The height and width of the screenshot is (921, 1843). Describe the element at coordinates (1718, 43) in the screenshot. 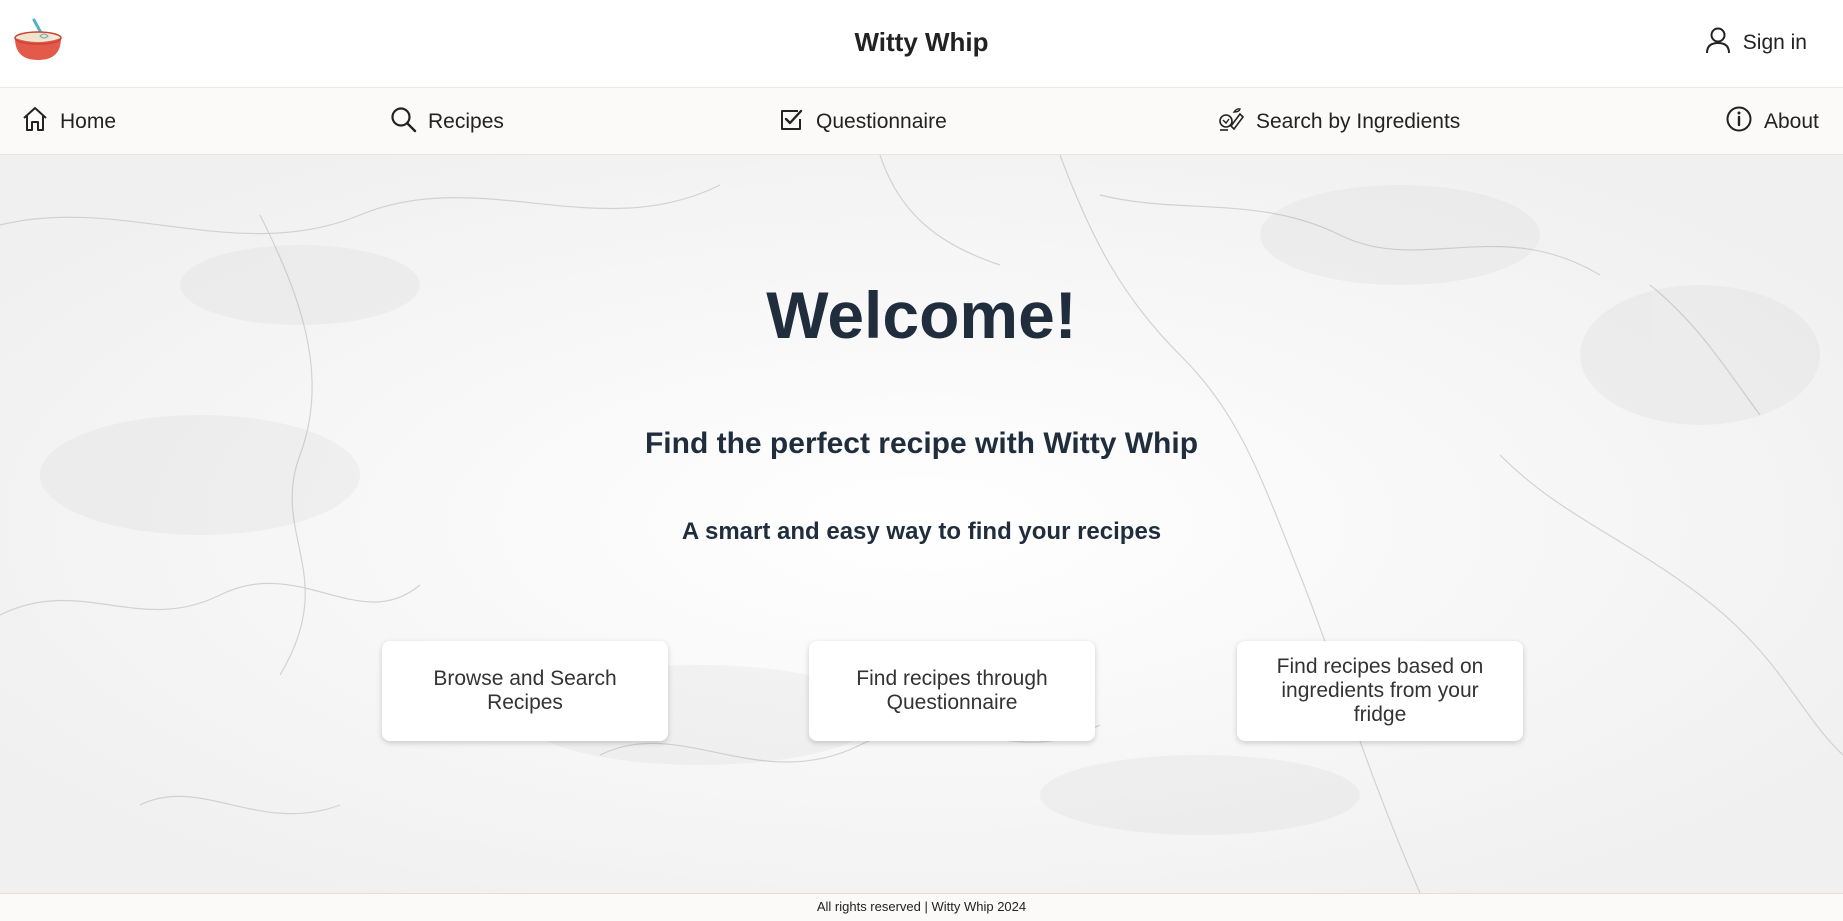

I see `user-icon` at that location.